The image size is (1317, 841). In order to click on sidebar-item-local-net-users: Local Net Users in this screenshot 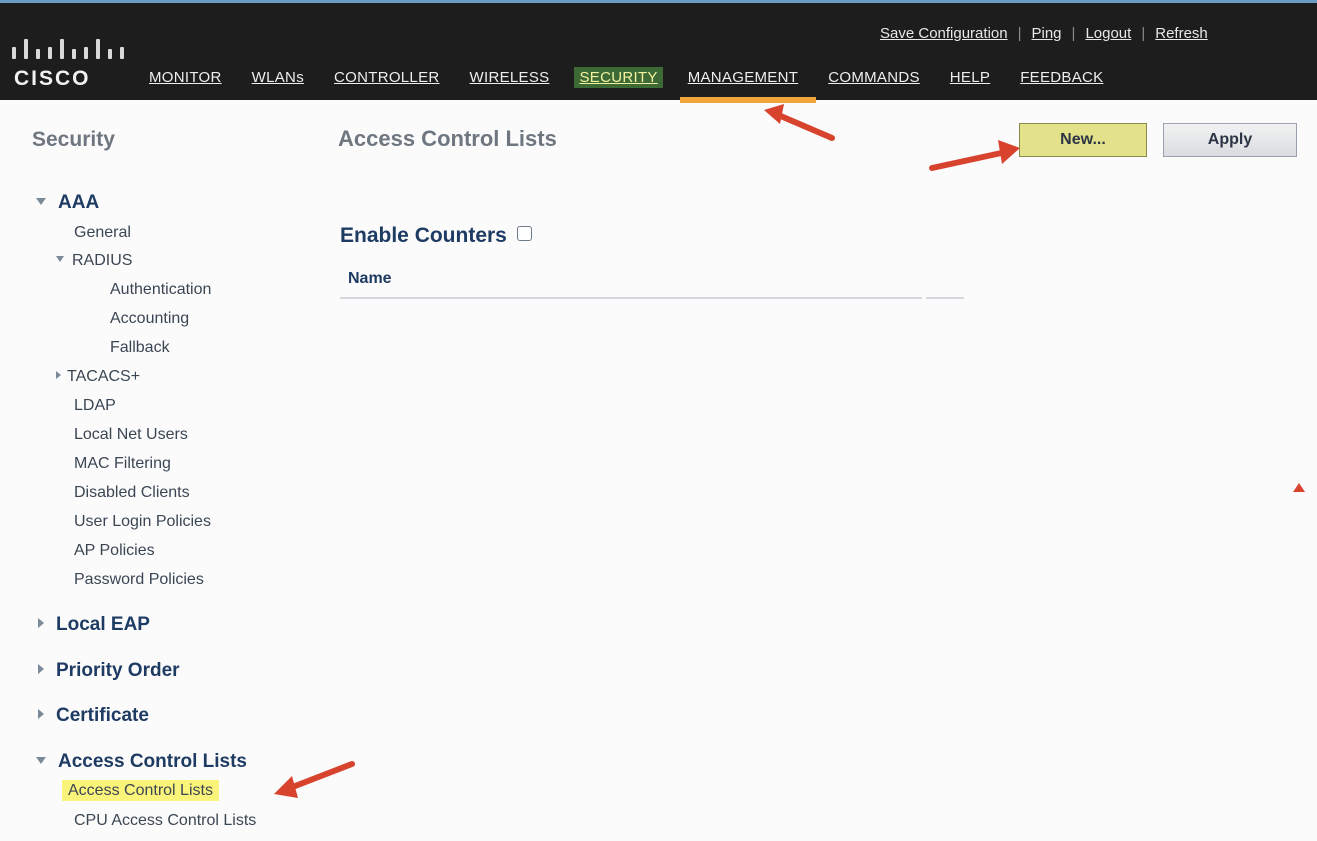, I will do `click(131, 435)`.